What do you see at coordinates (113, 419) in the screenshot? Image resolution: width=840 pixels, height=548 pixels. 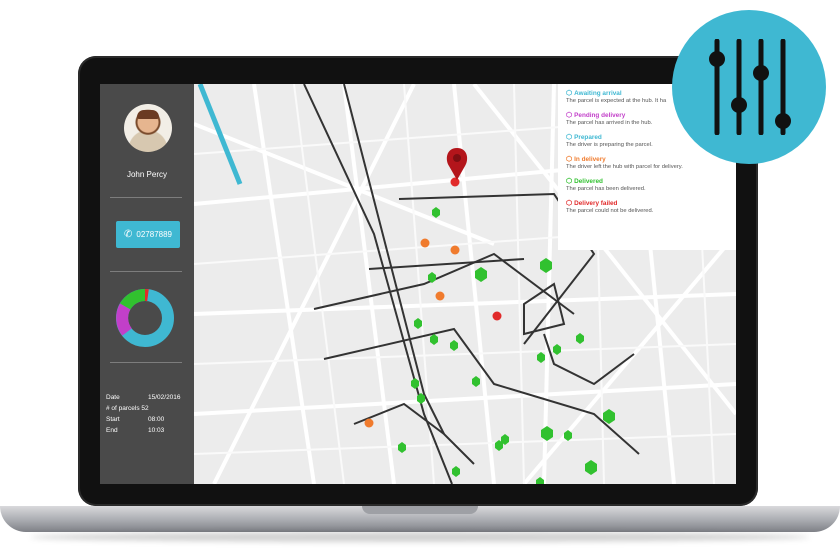 I see `stat-label: Start` at bounding box center [113, 419].